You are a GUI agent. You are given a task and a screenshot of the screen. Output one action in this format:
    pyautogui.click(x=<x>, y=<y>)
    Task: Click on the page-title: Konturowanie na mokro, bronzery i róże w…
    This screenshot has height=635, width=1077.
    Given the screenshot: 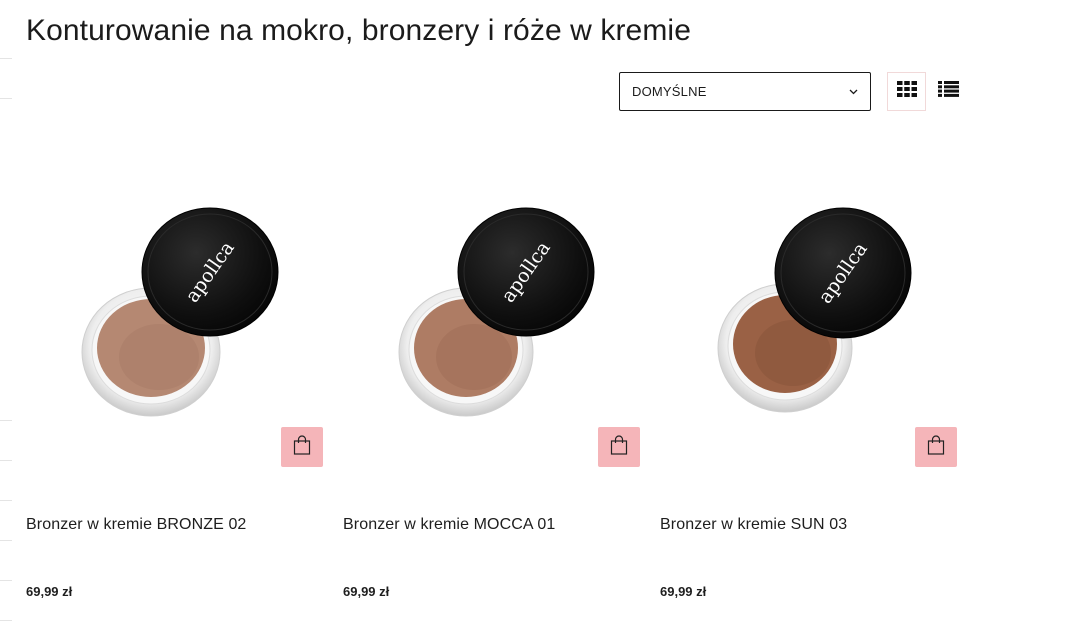 What is the action you would take?
    pyautogui.click(x=358, y=30)
    